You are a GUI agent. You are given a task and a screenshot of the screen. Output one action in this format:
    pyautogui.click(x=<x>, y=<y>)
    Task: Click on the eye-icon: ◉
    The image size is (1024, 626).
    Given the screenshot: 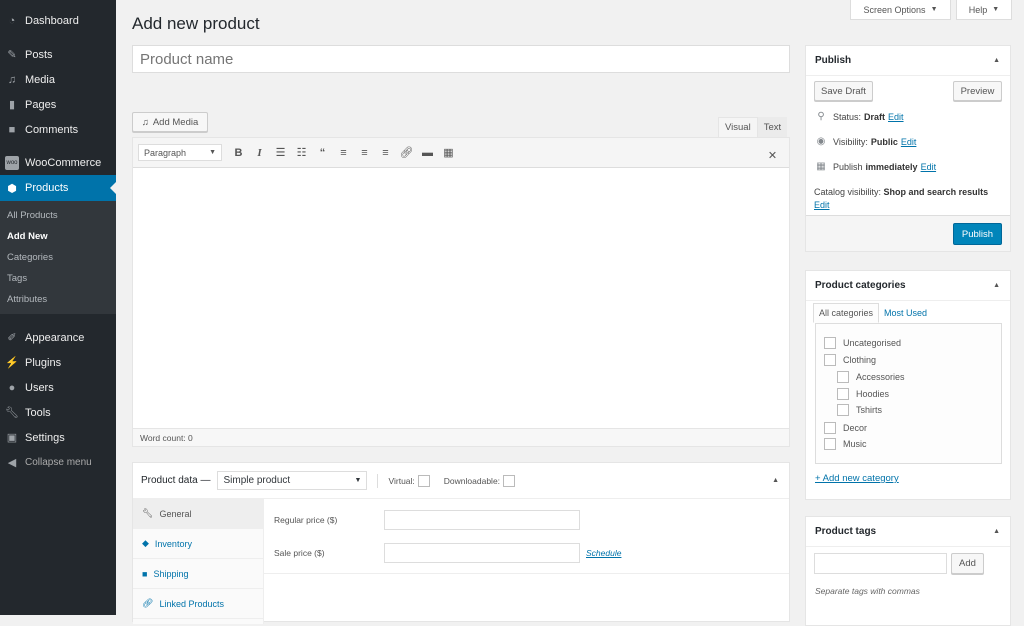 What is the action you would take?
    pyautogui.click(x=821, y=141)
    